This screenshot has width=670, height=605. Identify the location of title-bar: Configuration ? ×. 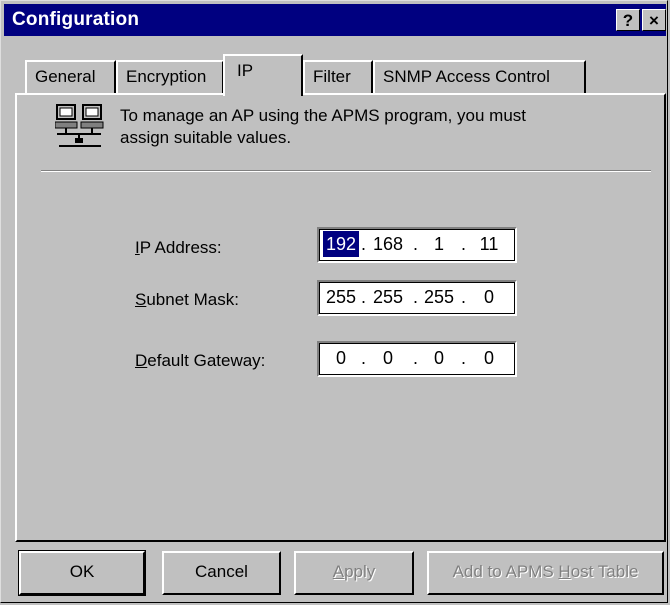
(335, 20).